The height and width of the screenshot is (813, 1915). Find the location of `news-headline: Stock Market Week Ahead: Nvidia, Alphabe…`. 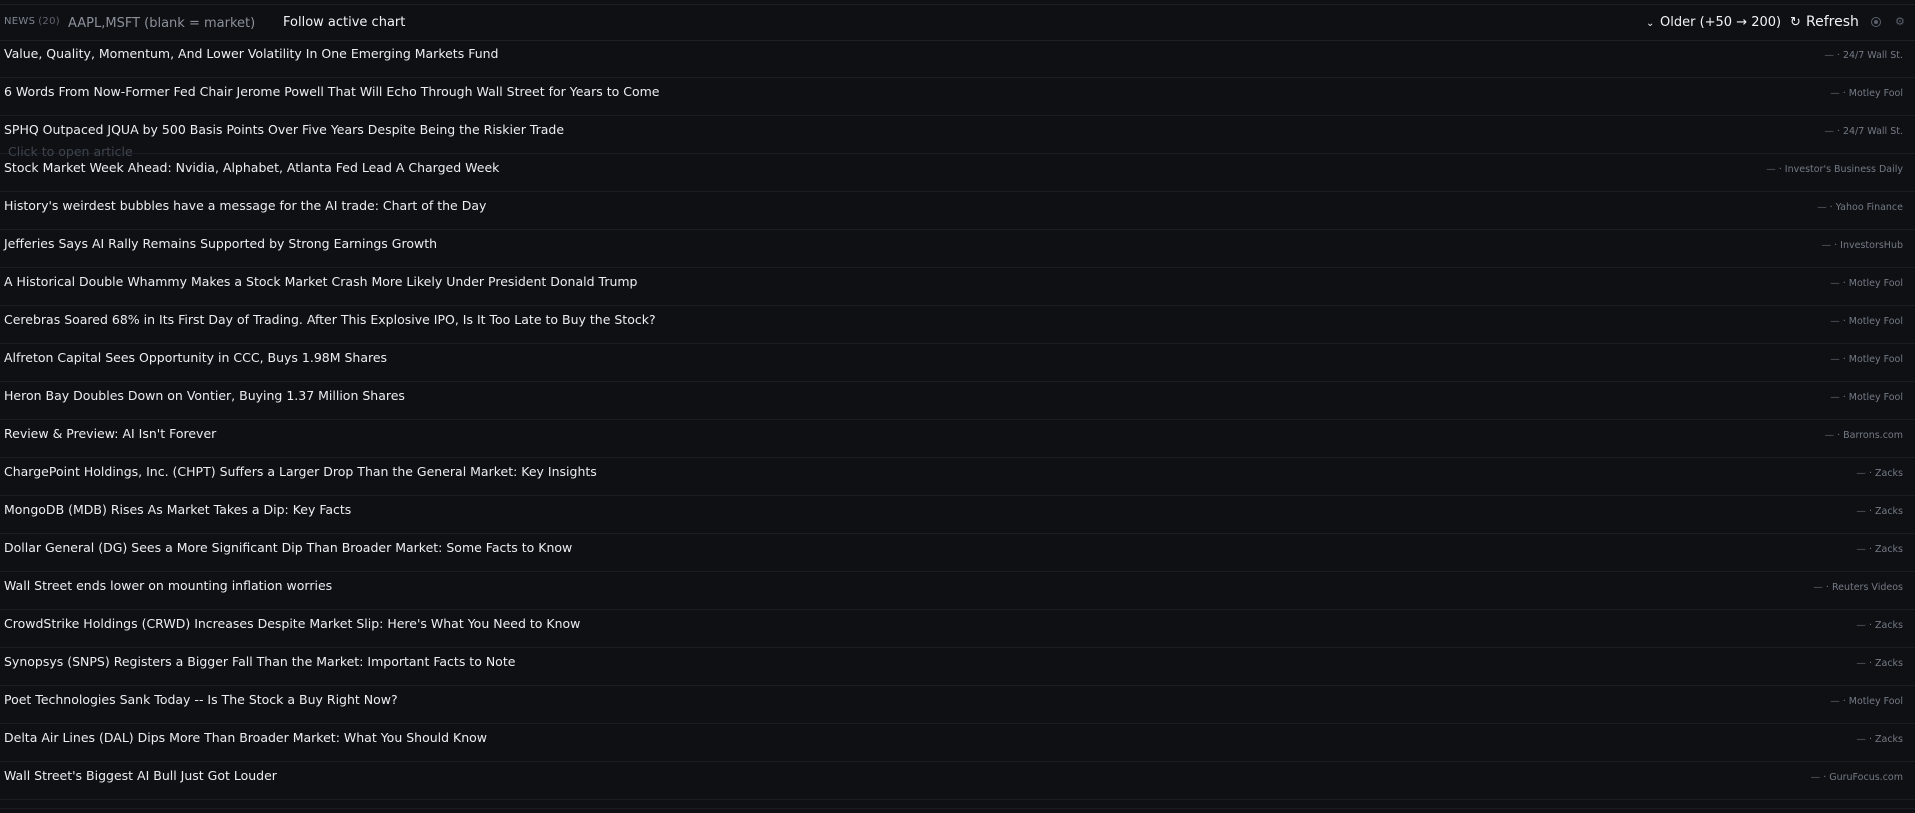

news-headline: Stock Market Week Ahead: Nvidia, Alphabe… is located at coordinates (252, 167).